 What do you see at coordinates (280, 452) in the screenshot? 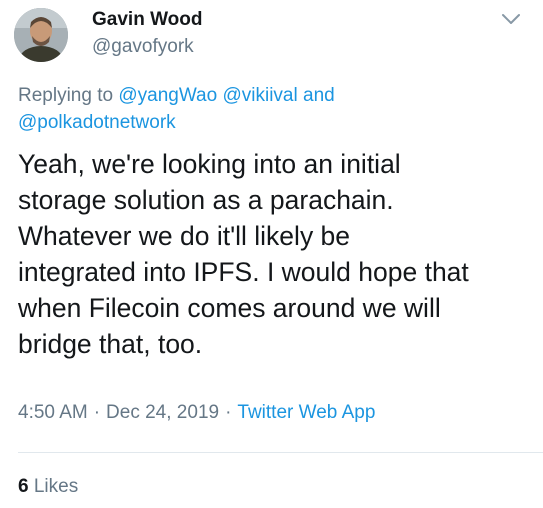
I see `divider` at bounding box center [280, 452].